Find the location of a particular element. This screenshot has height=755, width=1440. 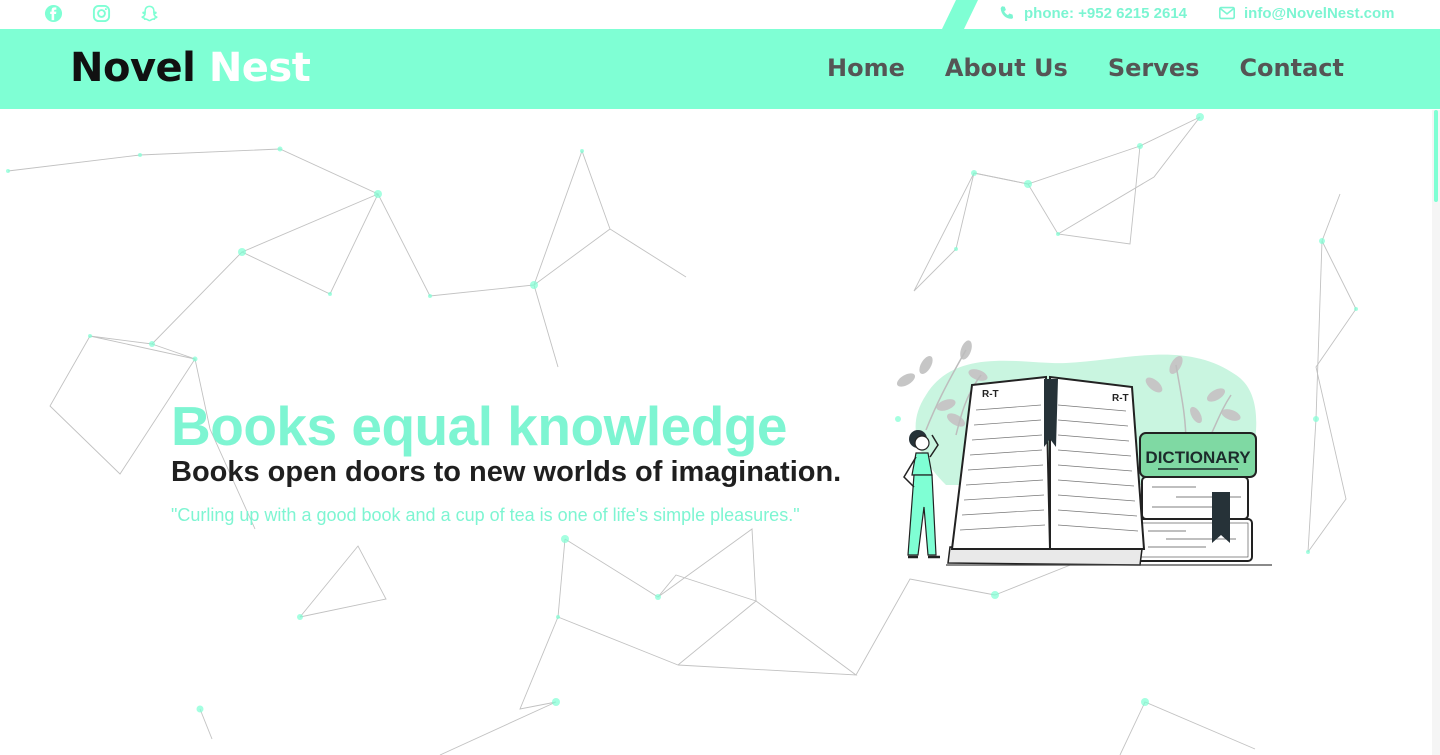

instagram-icon is located at coordinates (101, 13).